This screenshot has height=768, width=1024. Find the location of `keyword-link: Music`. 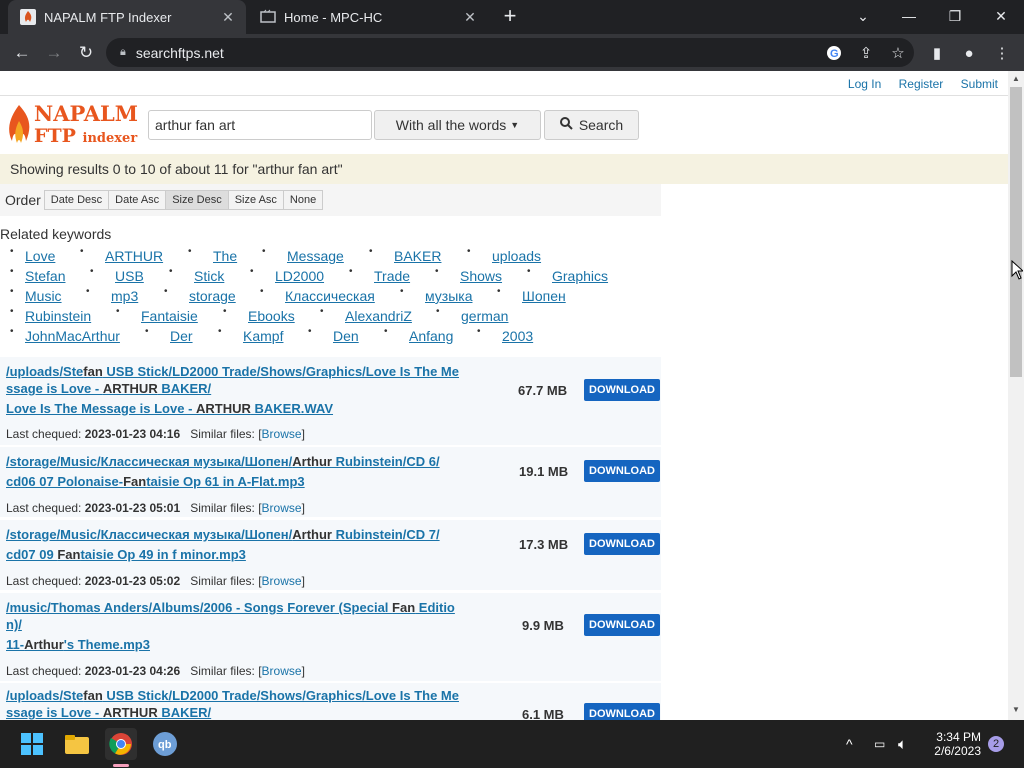

keyword-link: Music is located at coordinates (43, 296).